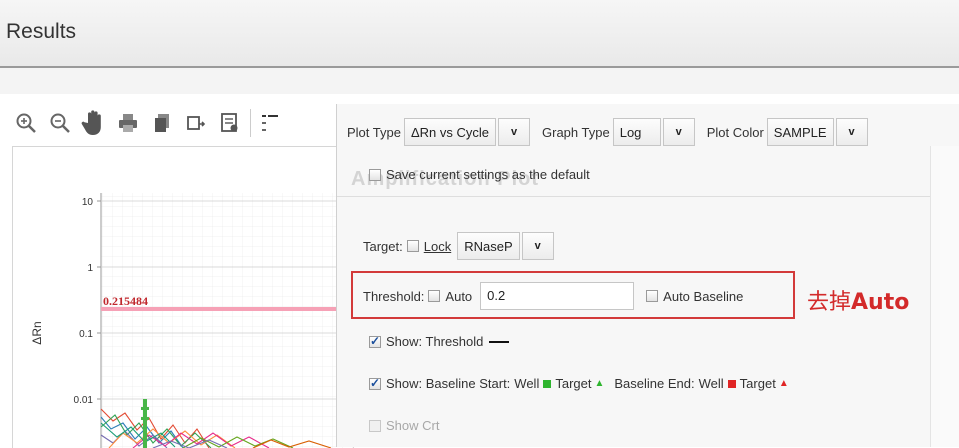  I want to click on threshold-auto-label: Auto, so click(459, 296).